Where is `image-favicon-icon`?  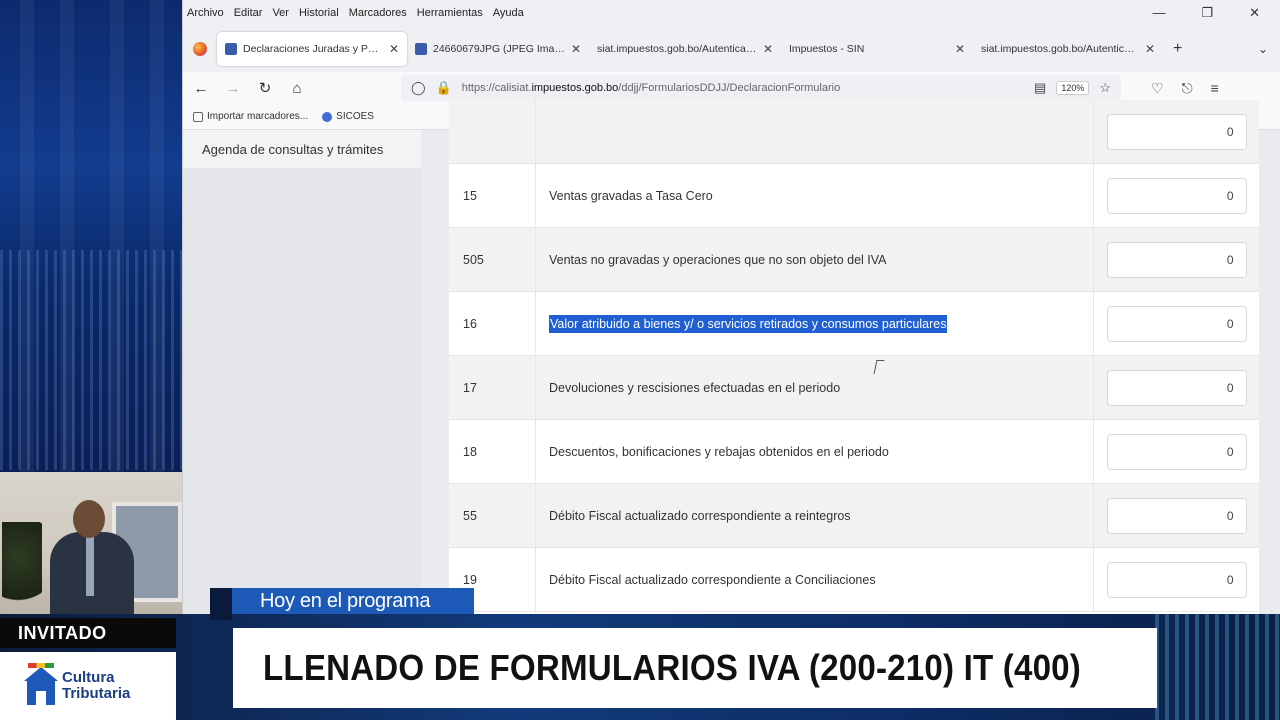
image-favicon-icon is located at coordinates (421, 49).